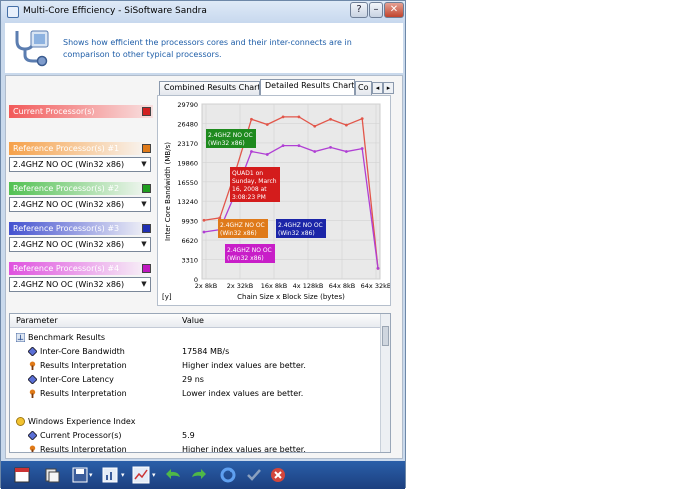  I want to click on tab-co: Co, so click(363, 88).